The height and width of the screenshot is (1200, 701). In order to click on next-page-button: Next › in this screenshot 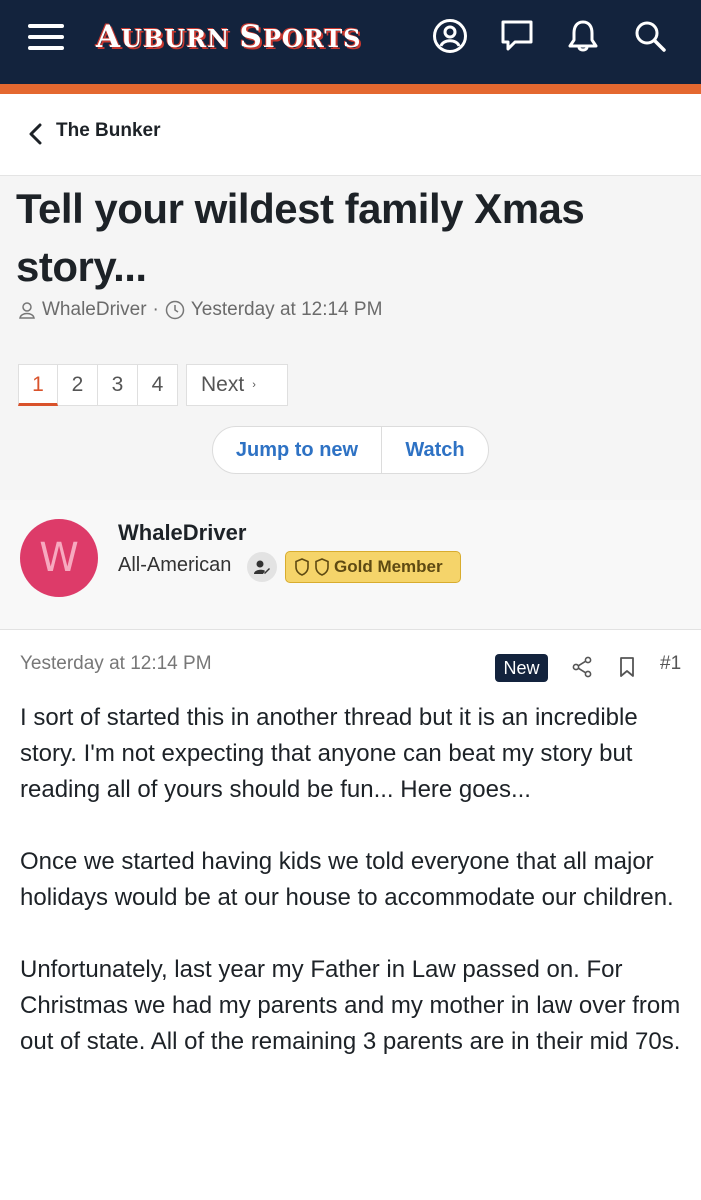, I will do `click(237, 385)`.